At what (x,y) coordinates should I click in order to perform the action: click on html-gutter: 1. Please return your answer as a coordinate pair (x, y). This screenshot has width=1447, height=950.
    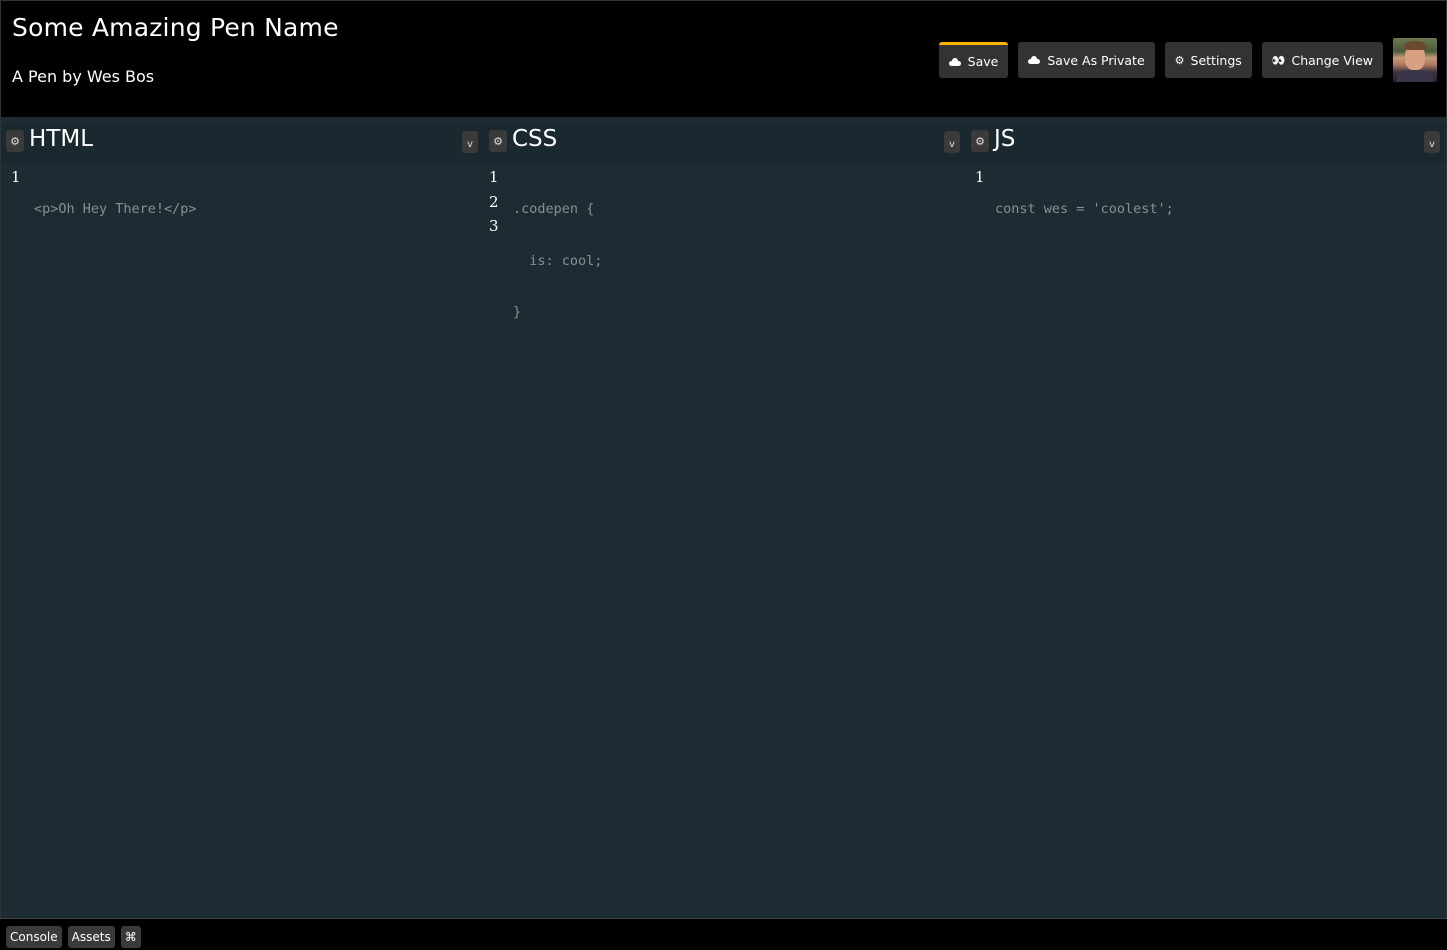
    Looking at the image, I should click on (20, 179).